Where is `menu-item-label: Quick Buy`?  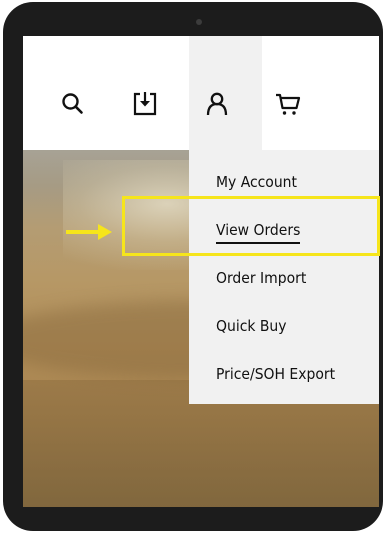 menu-item-label: Quick Buy is located at coordinates (251, 326).